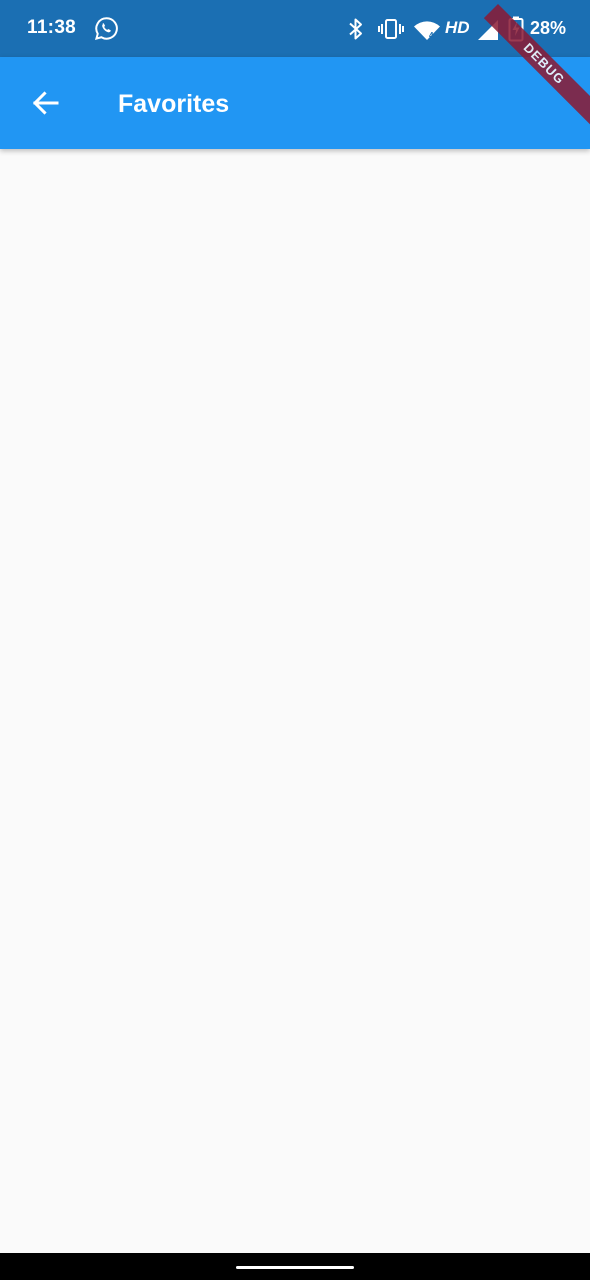 The image size is (590, 1280). I want to click on whatsapp-icon, so click(106, 29).